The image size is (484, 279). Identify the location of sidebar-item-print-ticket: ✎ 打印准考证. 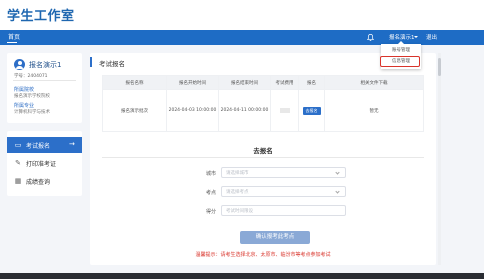
(44, 163).